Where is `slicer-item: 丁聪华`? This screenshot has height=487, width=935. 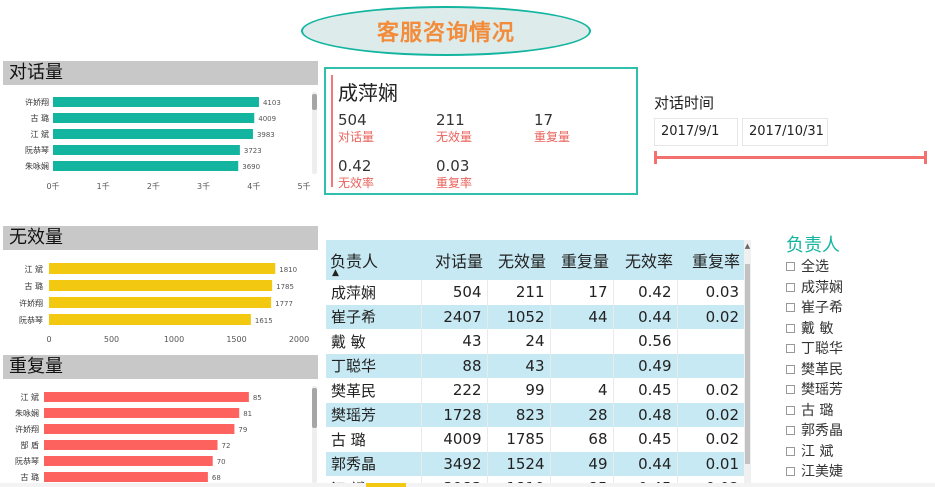
slicer-item: 丁聪华 is located at coordinates (814, 349).